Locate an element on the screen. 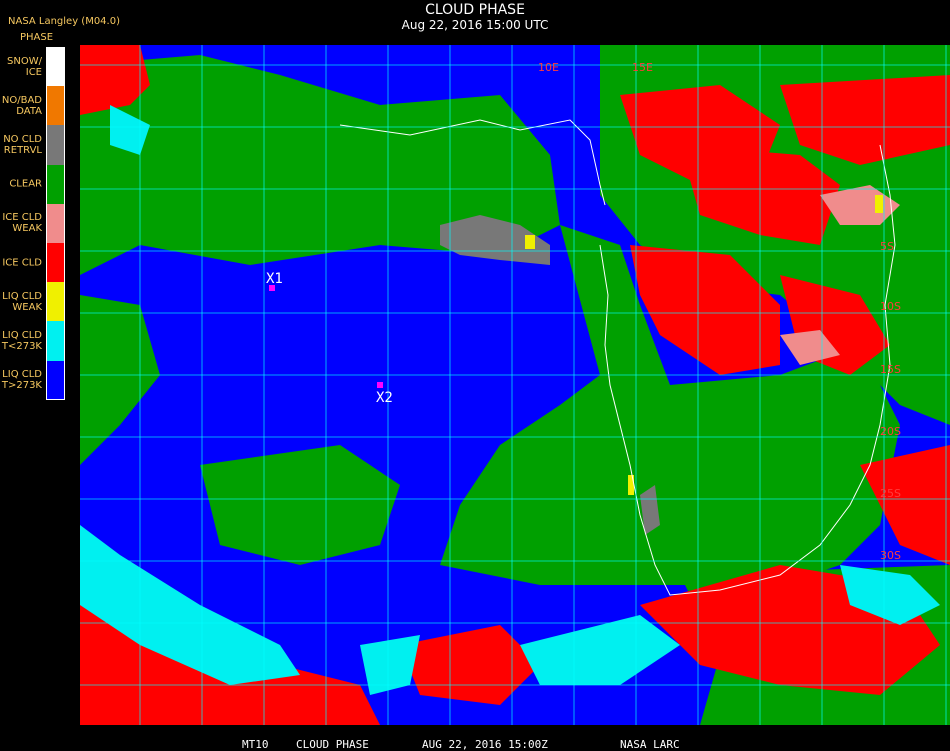  map-timestamp: Aug 22, 2016 15:00 UTC is located at coordinates (475, 25).